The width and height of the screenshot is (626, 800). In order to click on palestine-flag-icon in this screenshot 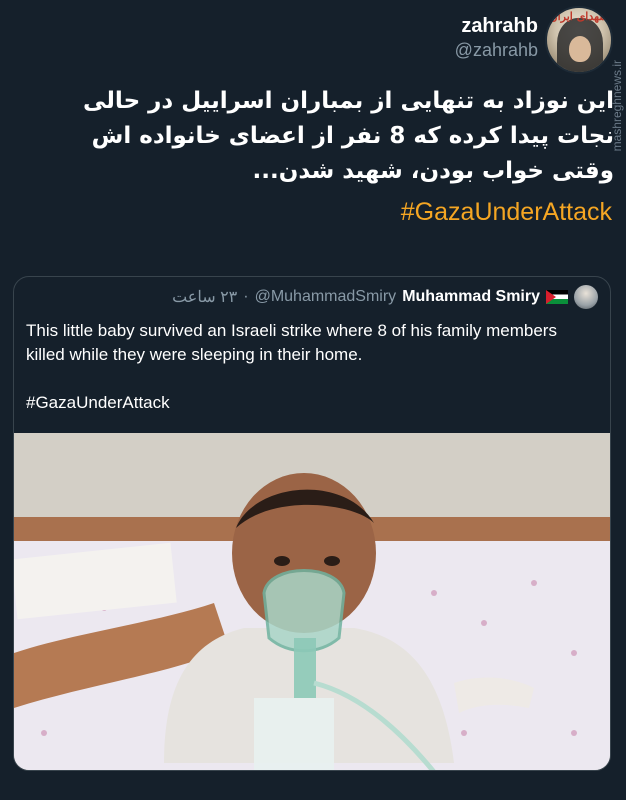, I will do `click(557, 297)`.